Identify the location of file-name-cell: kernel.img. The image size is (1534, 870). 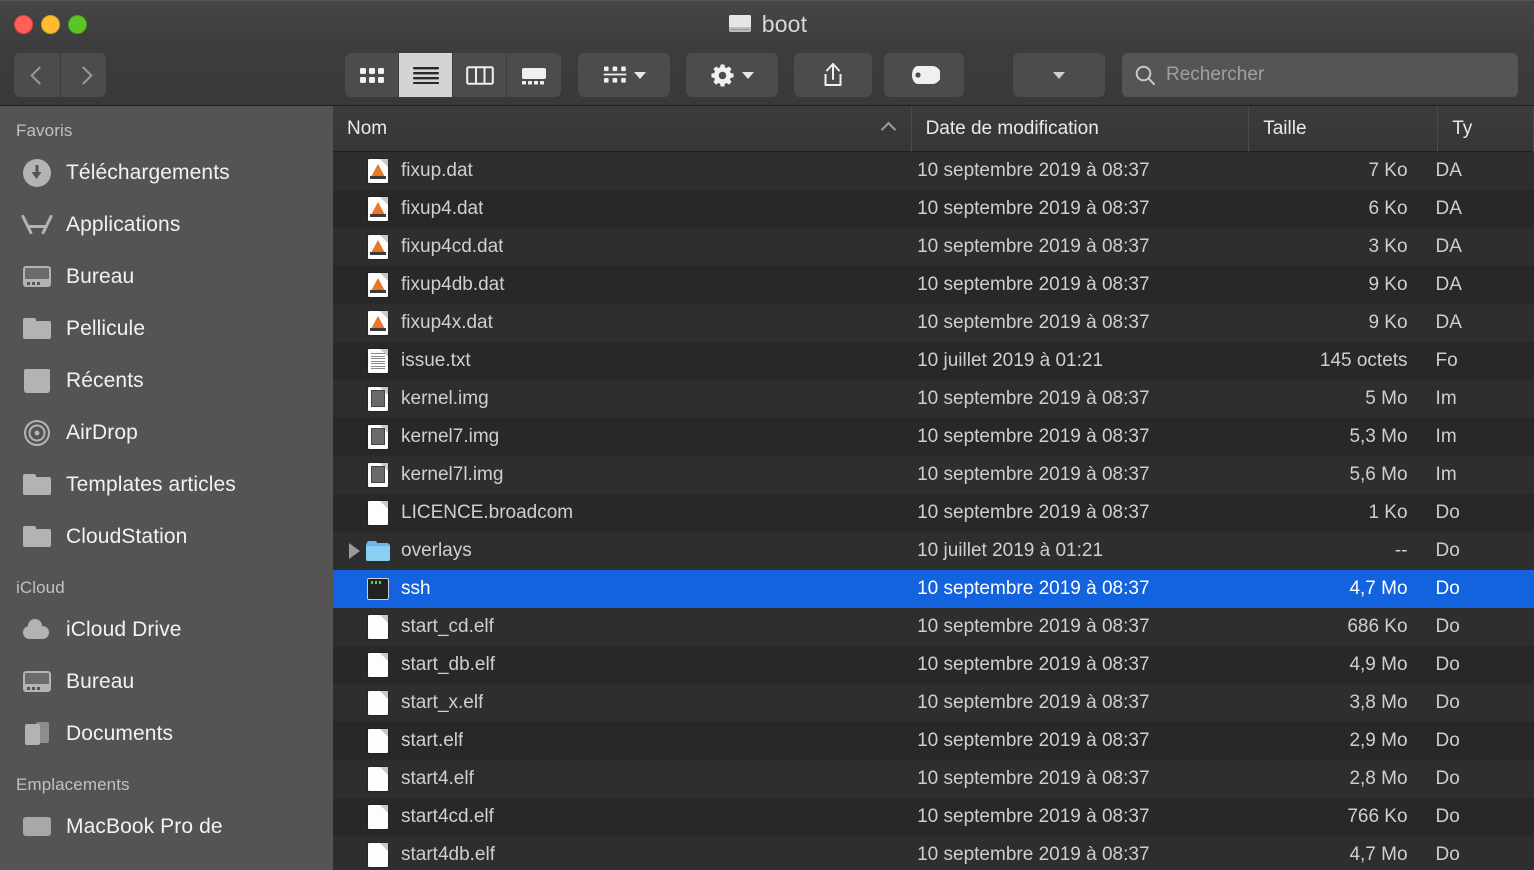
(618, 399).